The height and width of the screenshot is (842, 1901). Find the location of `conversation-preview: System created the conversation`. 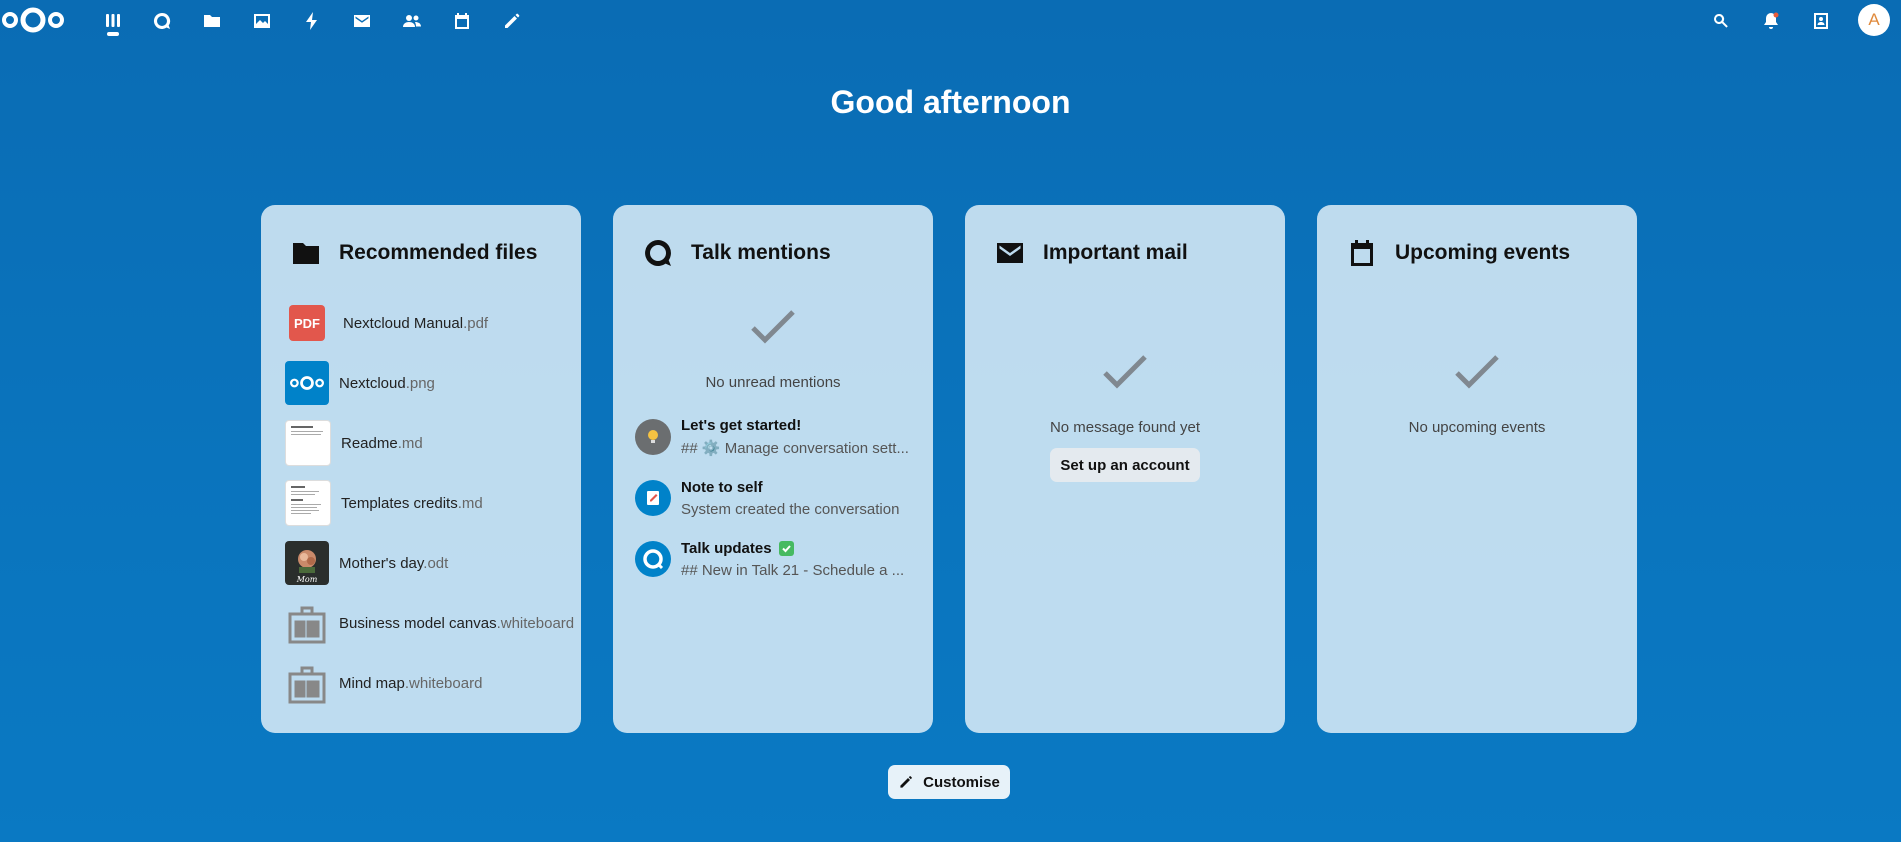

conversation-preview: System created the conversation is located at coordinates (790, 509).